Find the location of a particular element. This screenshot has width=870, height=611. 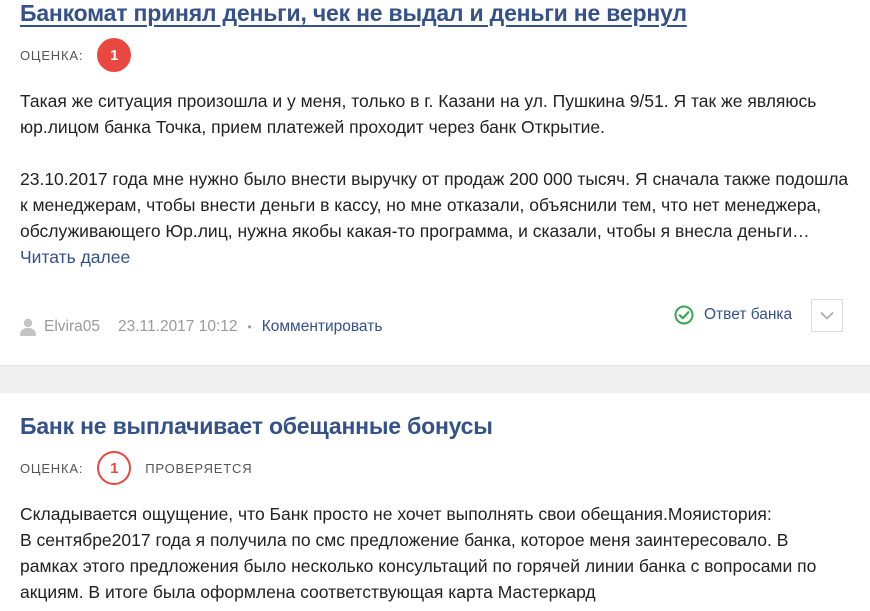

chevron-down-icon is located at coordinates (827, 315).